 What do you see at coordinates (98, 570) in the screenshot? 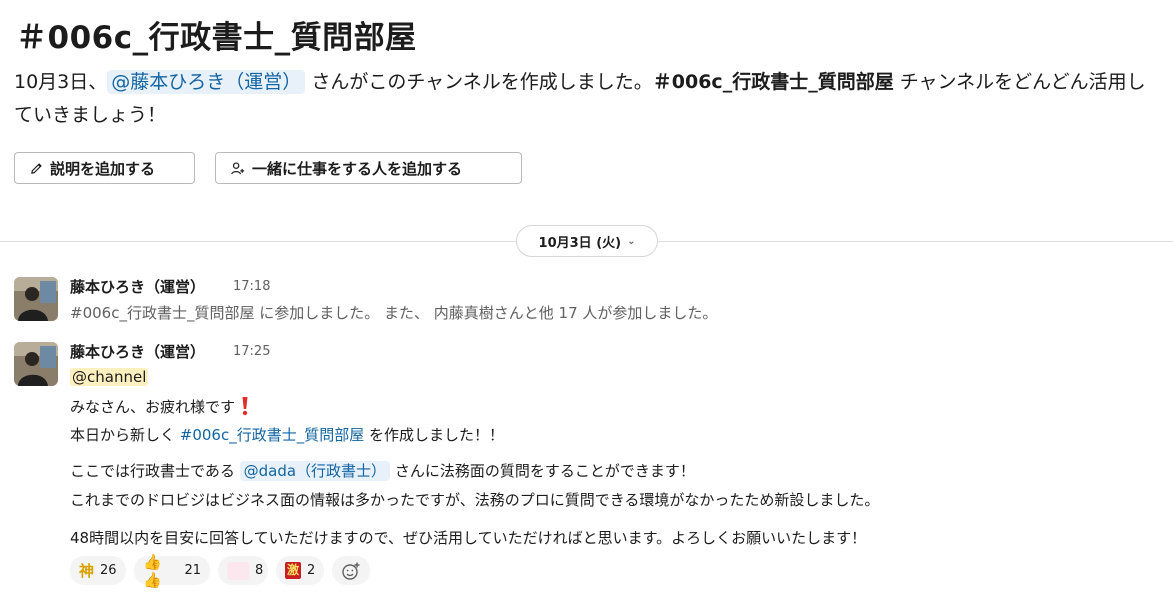
I see `reaction-kami: 神 26` at bounding box center [98, 570].